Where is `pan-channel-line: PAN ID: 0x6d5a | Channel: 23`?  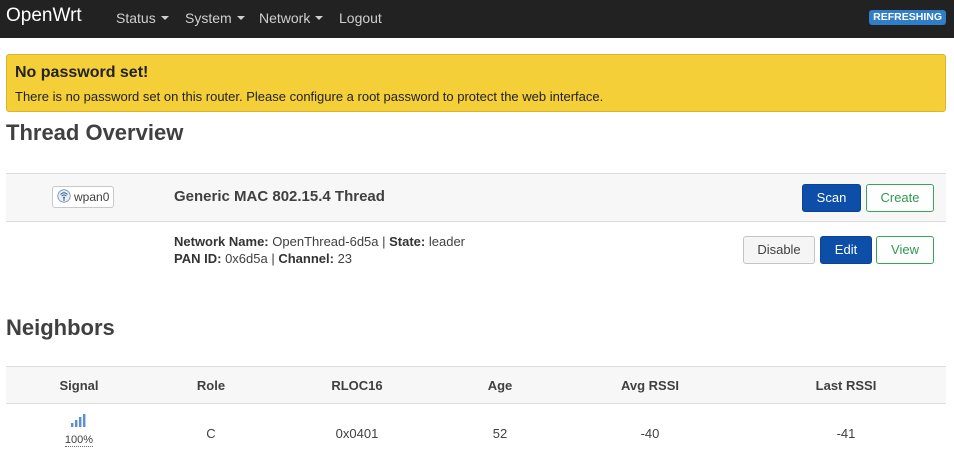 pan-channel-line: PAN ID: 0x6d5a | Channel: 23 is located at coordinates (263, 258).